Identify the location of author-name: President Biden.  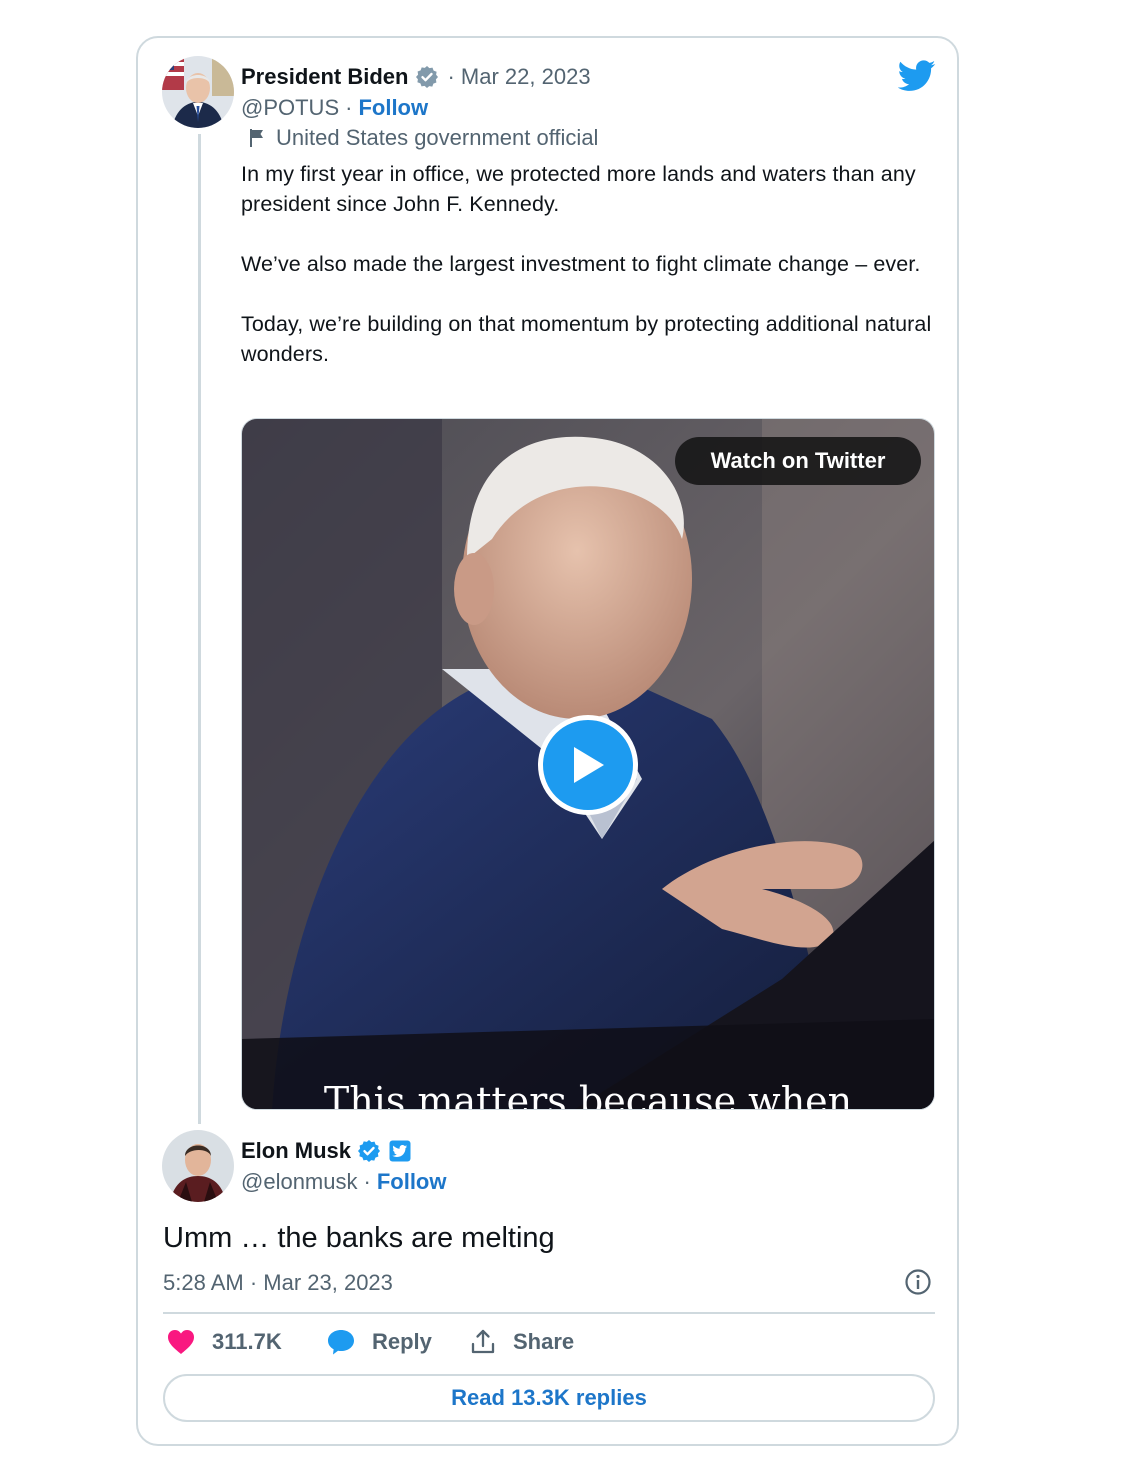
(324, 77).